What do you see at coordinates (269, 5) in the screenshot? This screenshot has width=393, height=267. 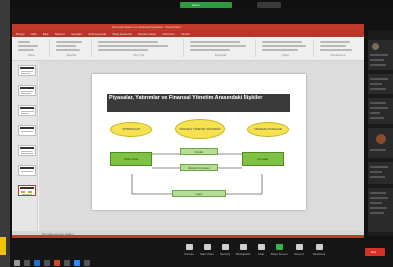 I see `view-options-button` at bounding box center [269, 5].